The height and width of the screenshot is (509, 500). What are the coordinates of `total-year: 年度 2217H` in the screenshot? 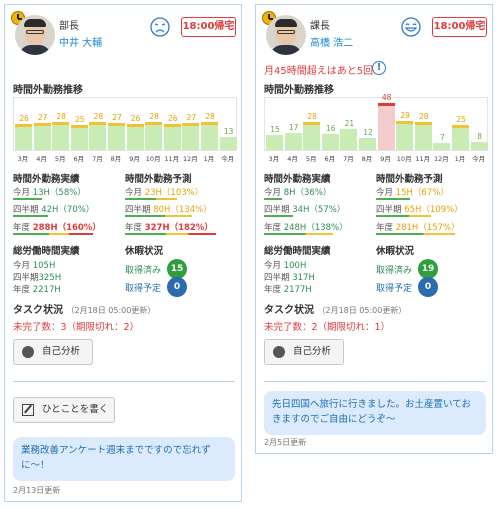 It's located at (37, 290).